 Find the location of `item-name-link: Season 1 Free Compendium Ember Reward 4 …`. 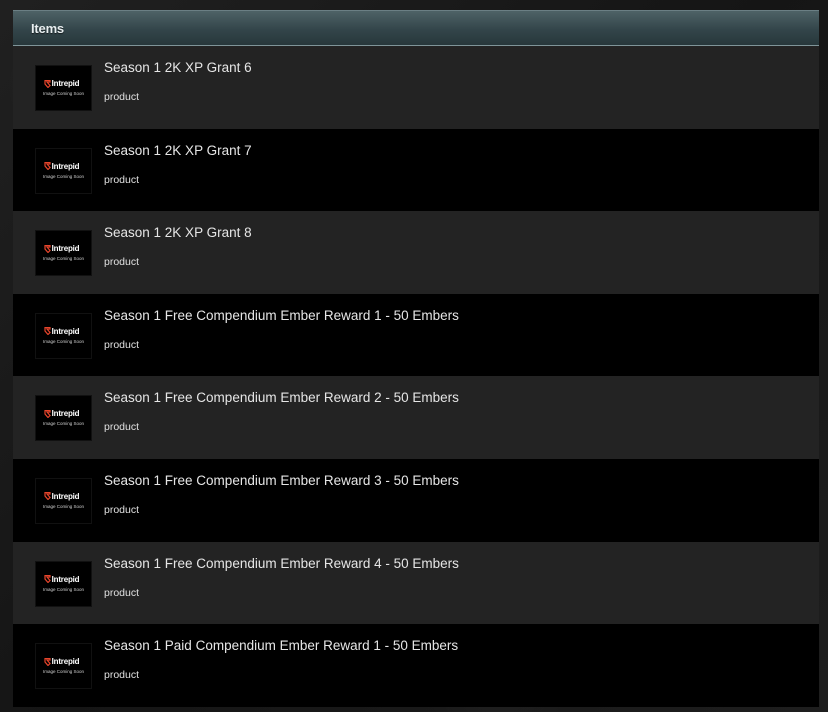

item-name-link: Season 1 Free Compendium Ember Reward 4 … is located at coordinates (281, 564).